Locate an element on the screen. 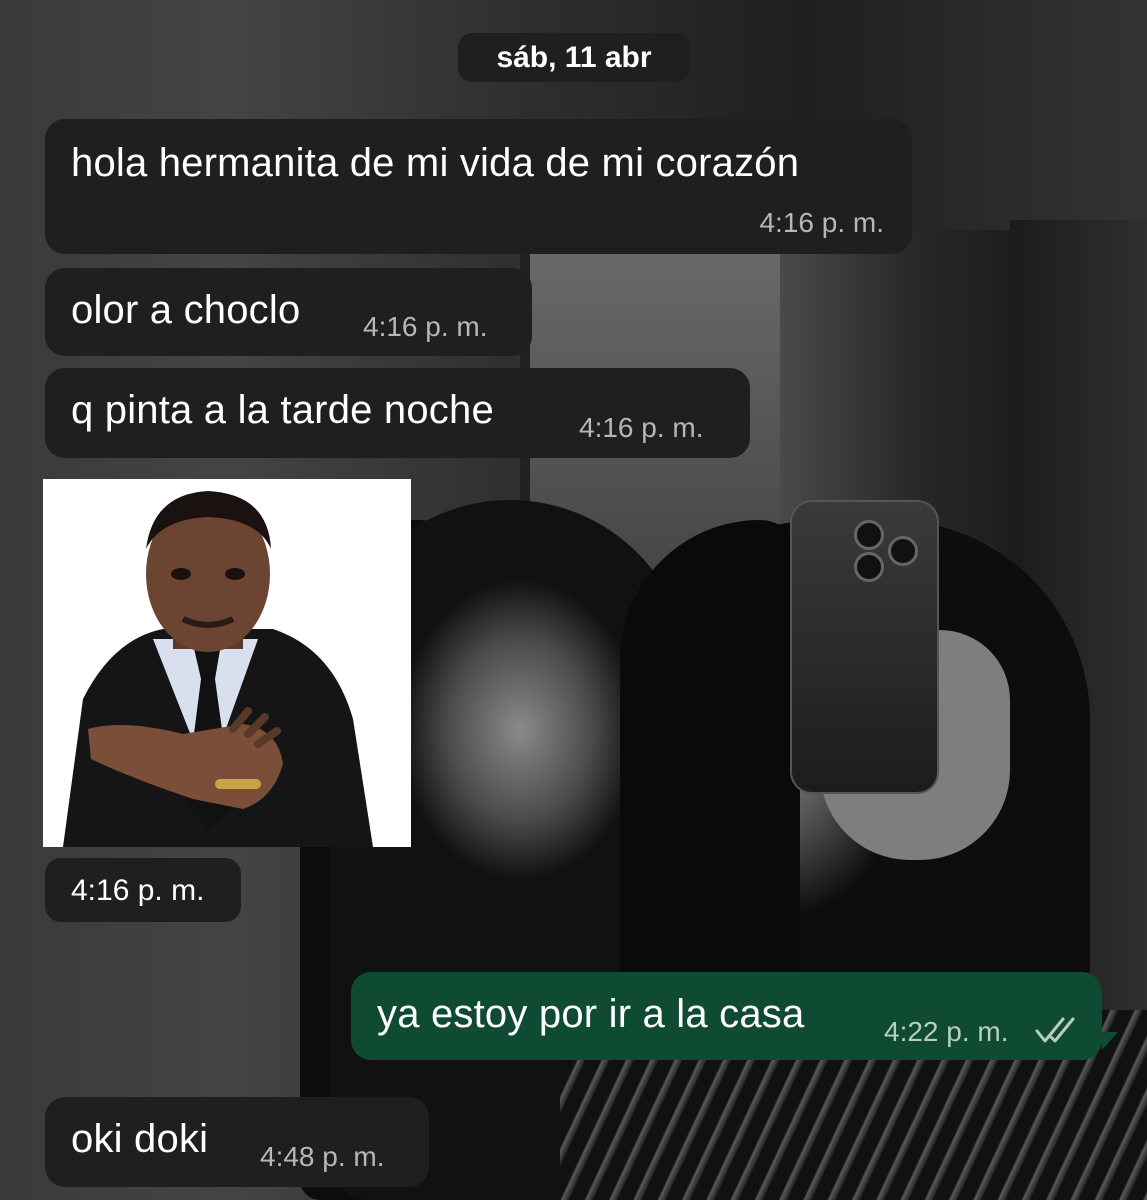 The image size is (1147, 1200). sticker-image is located at coordinates (227, 663).